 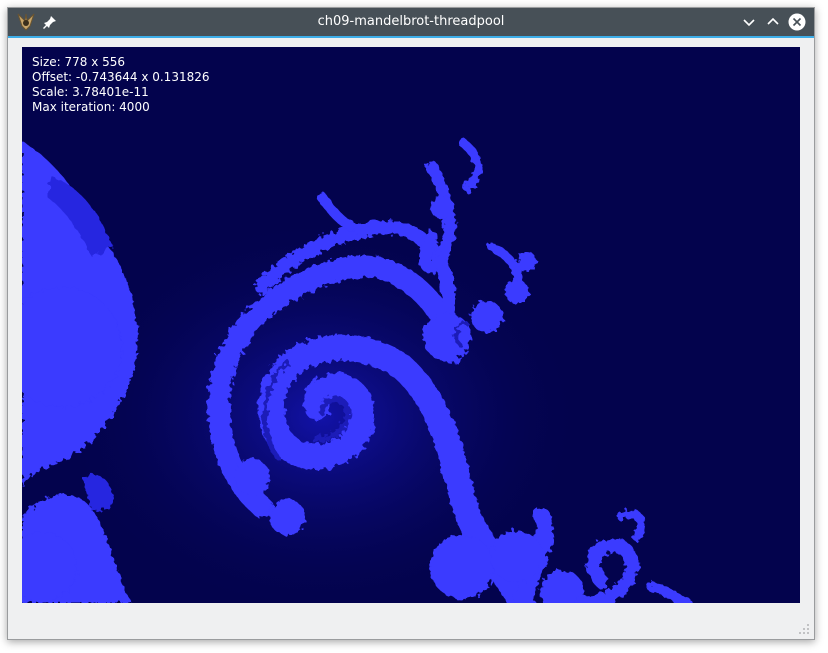 What do you see at coordinates (749, 22) in the screenshot?
I see `chevron-down-icon` at bounding box center [749, 22].